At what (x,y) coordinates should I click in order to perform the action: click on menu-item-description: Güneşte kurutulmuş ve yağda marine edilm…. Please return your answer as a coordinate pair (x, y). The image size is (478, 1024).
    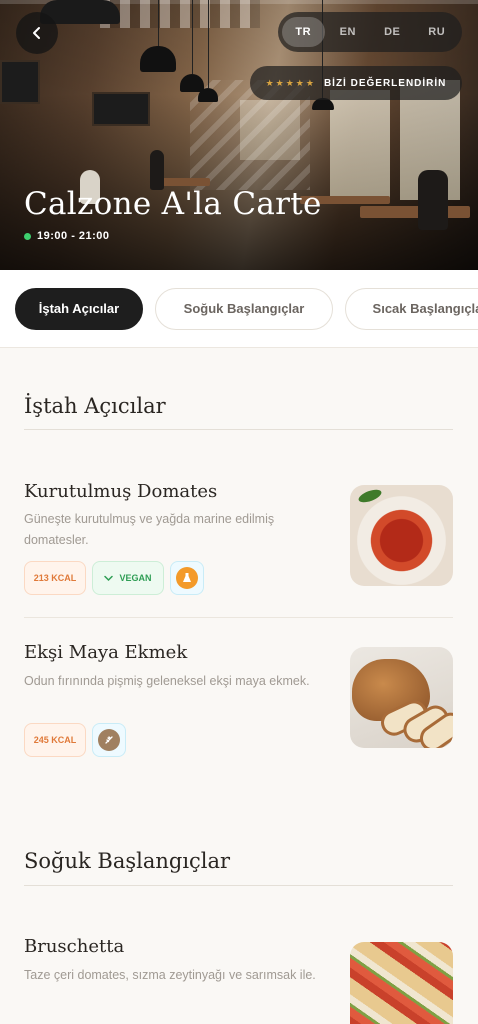
    Looking at the image, I should click on (149, 529).